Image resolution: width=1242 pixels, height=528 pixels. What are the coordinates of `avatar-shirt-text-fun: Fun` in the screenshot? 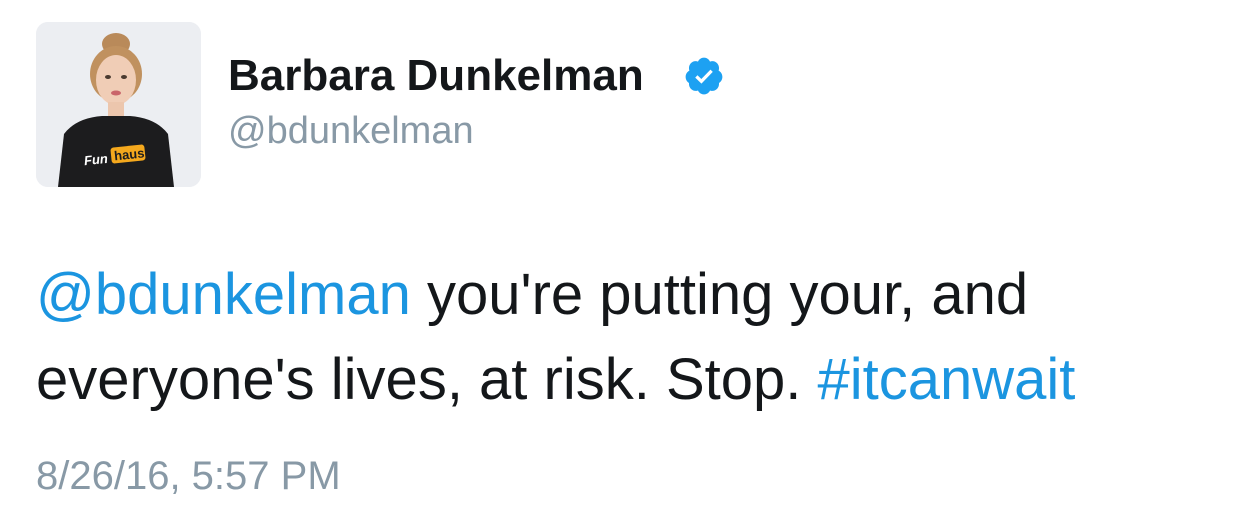 It's located at (95, 159).